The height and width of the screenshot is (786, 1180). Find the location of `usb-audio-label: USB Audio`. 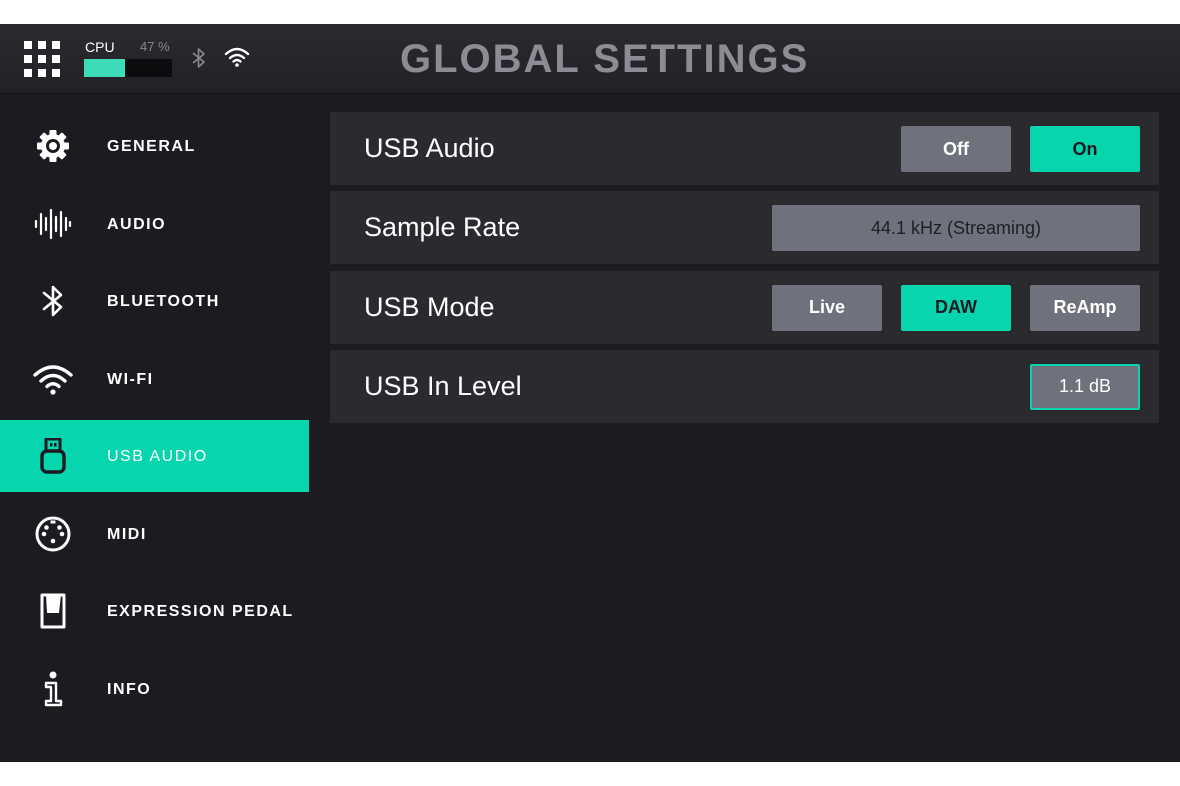

usb-audio-label: USB Audio is located at coordinates (429, 148).